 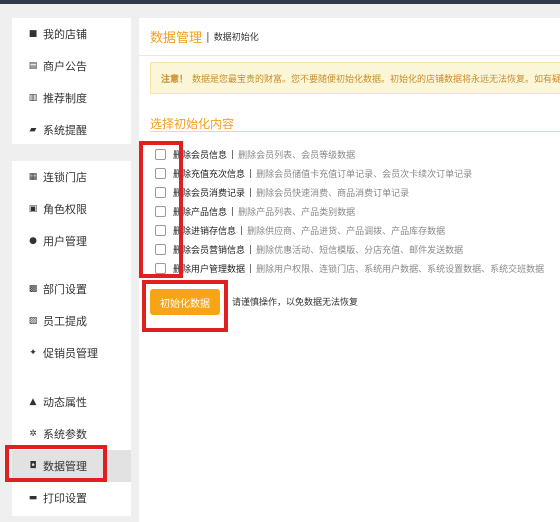 I want to click on sidebar-group-staff: ▩ 部门设置 ▨ 员工提成 ✦ 促销员管理, so click(x=71, y=331).